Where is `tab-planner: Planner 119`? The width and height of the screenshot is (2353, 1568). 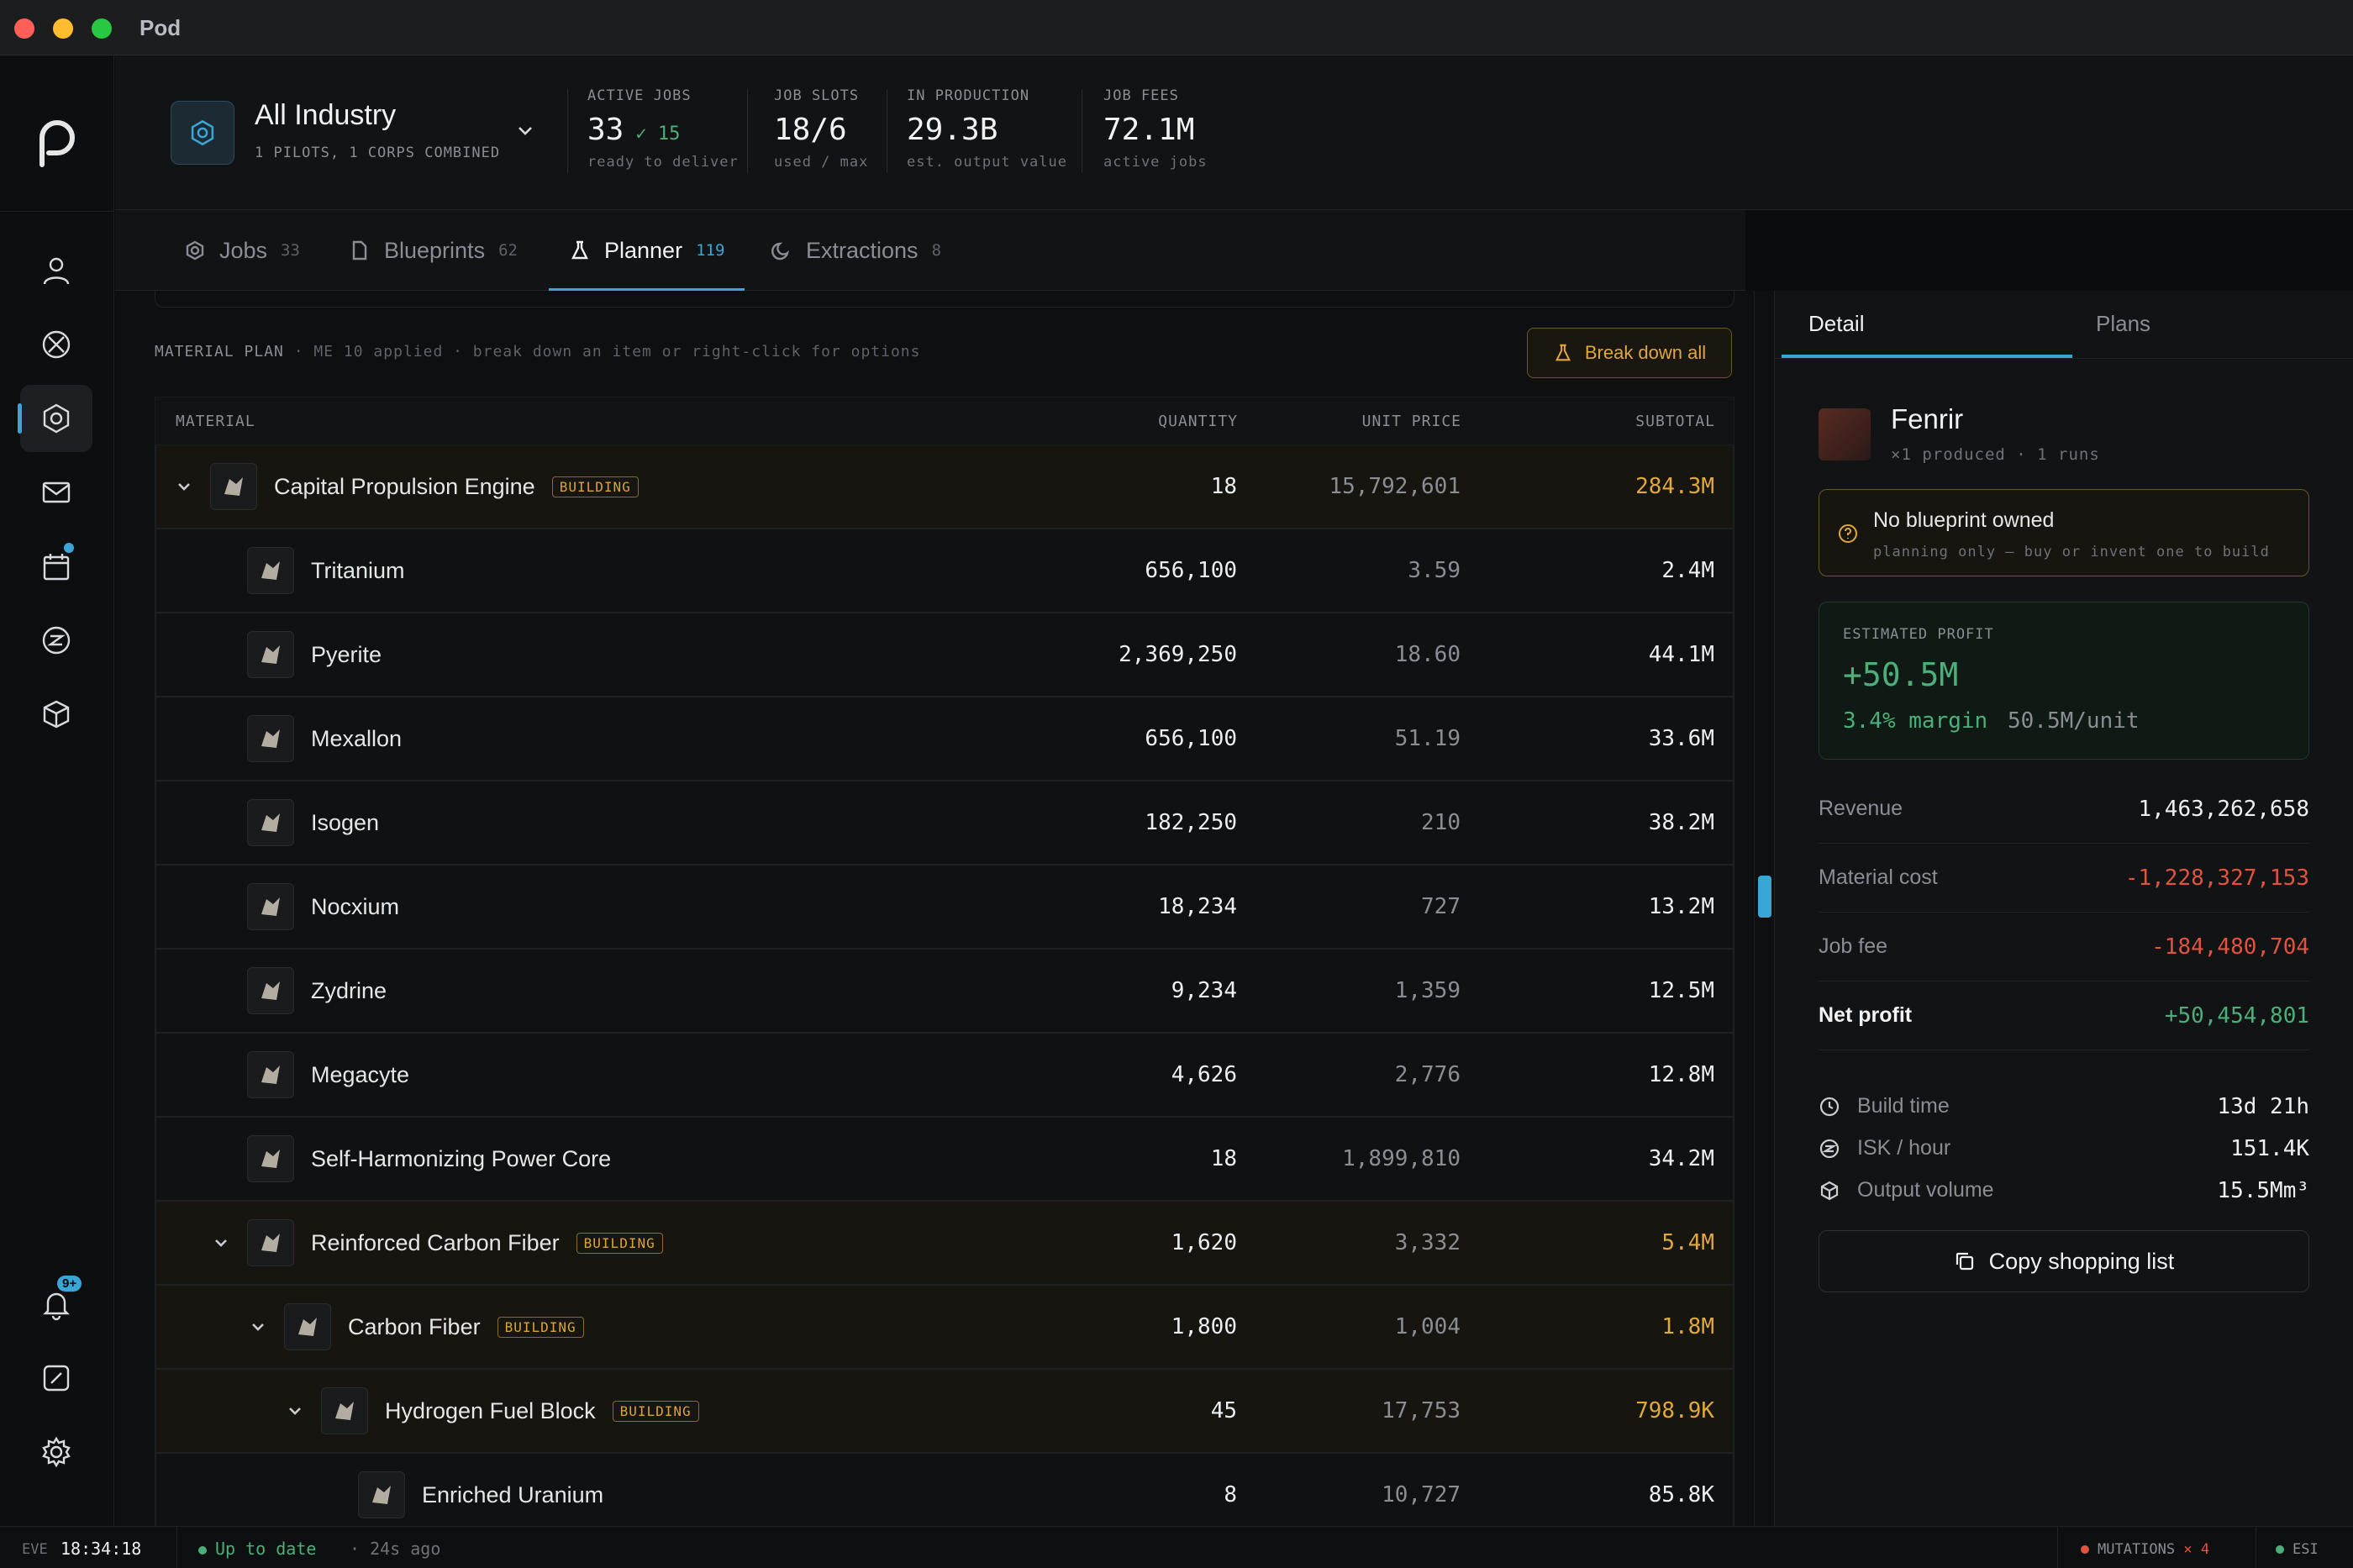 tab-planner: Planner 119 is located at coordinates (647, 251).